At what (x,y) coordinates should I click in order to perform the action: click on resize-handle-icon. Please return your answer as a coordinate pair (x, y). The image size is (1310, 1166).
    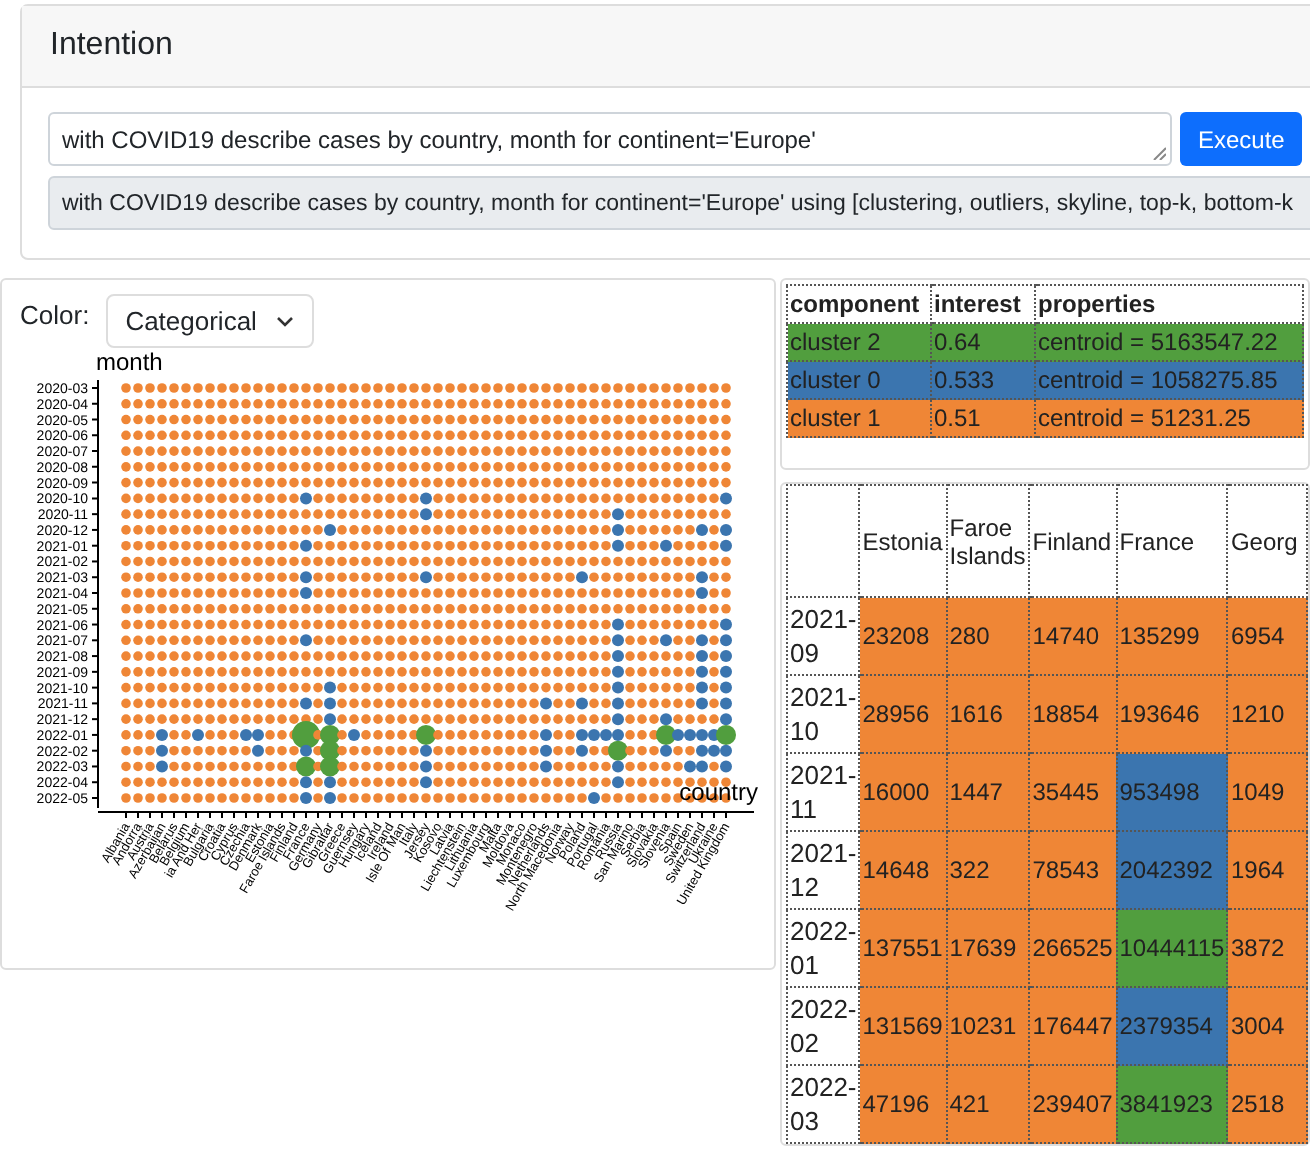
    Looking at the image, I should click on (1159, 153).